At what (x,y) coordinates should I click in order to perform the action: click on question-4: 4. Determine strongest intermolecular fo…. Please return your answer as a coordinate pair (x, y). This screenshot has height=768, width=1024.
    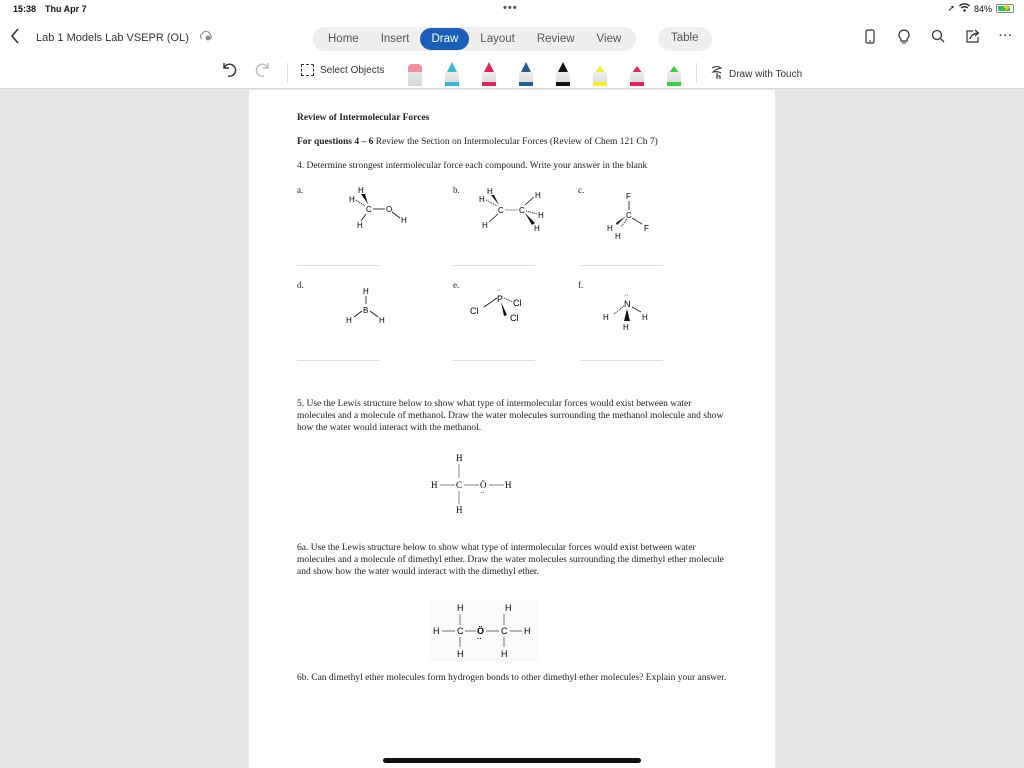
    Looking at the image, I should click on (472, 166).